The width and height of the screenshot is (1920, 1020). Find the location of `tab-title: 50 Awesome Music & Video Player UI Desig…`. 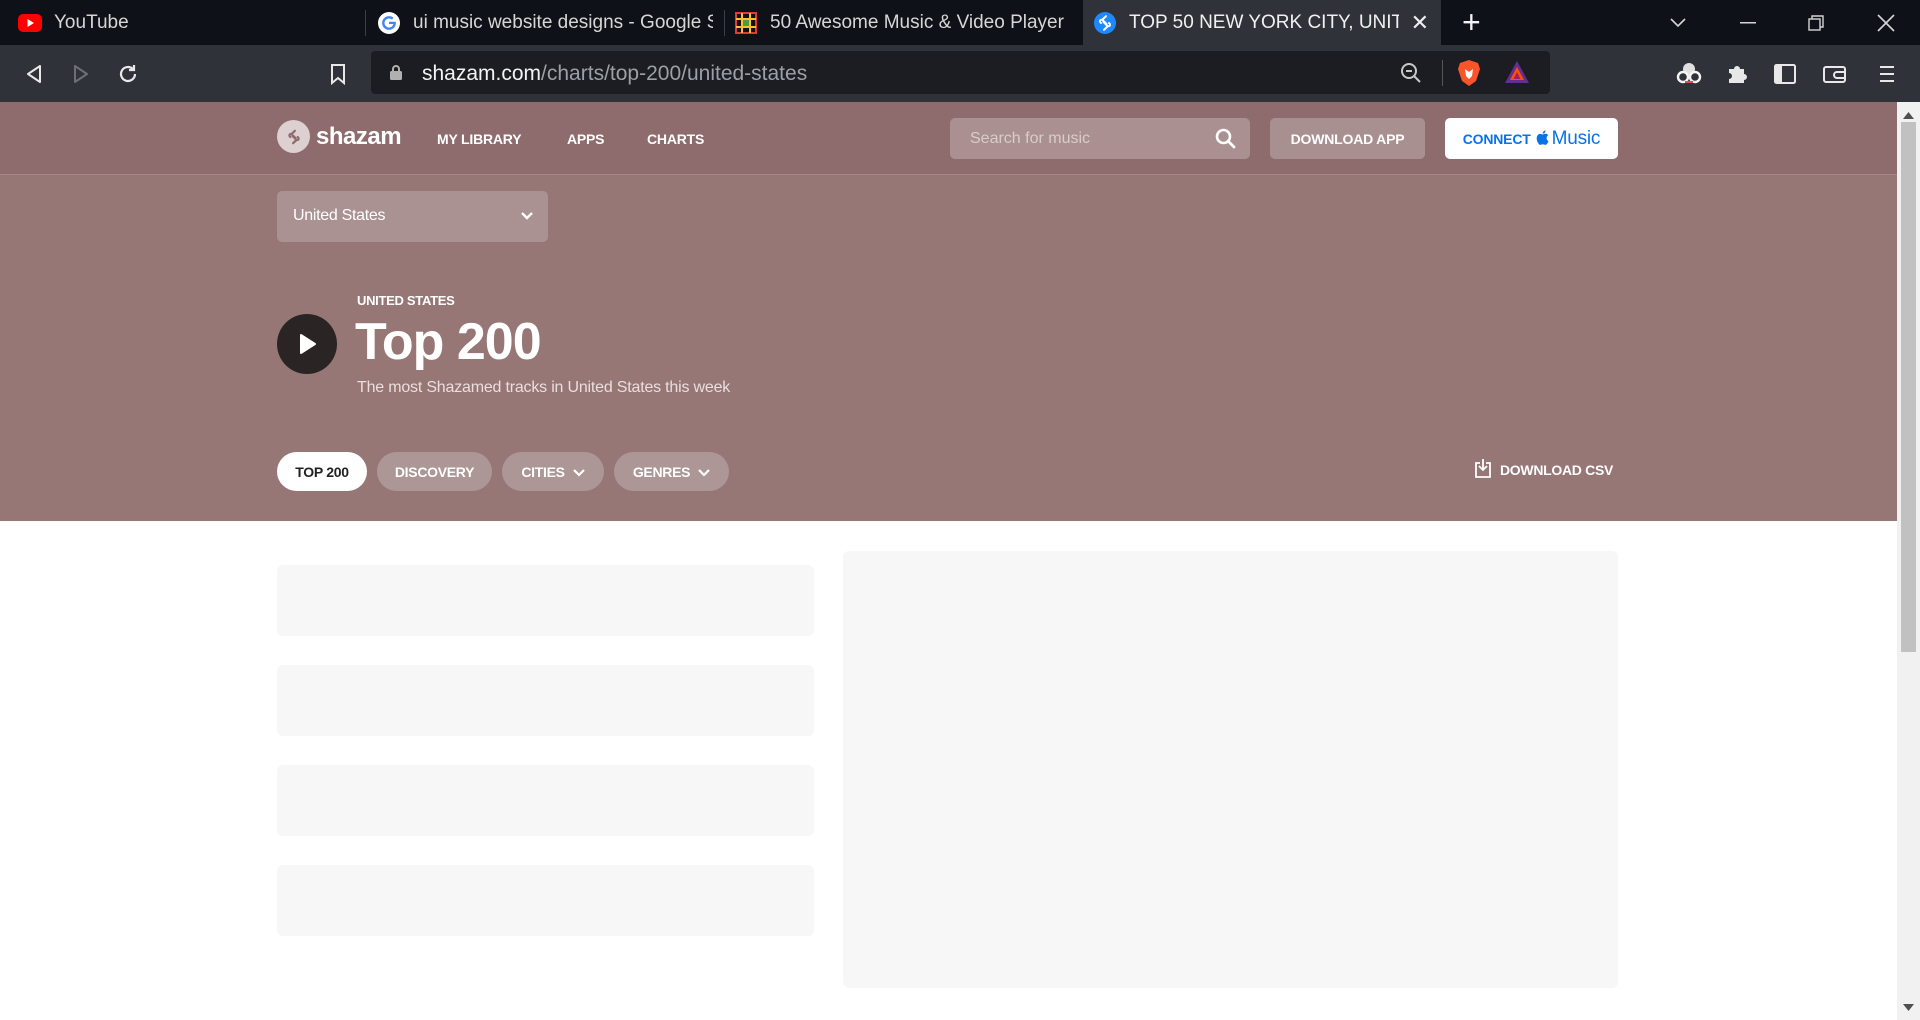

tab-title: 50 Awesome Music & Video Player UI Desig… is located at coordinates (920, 22).